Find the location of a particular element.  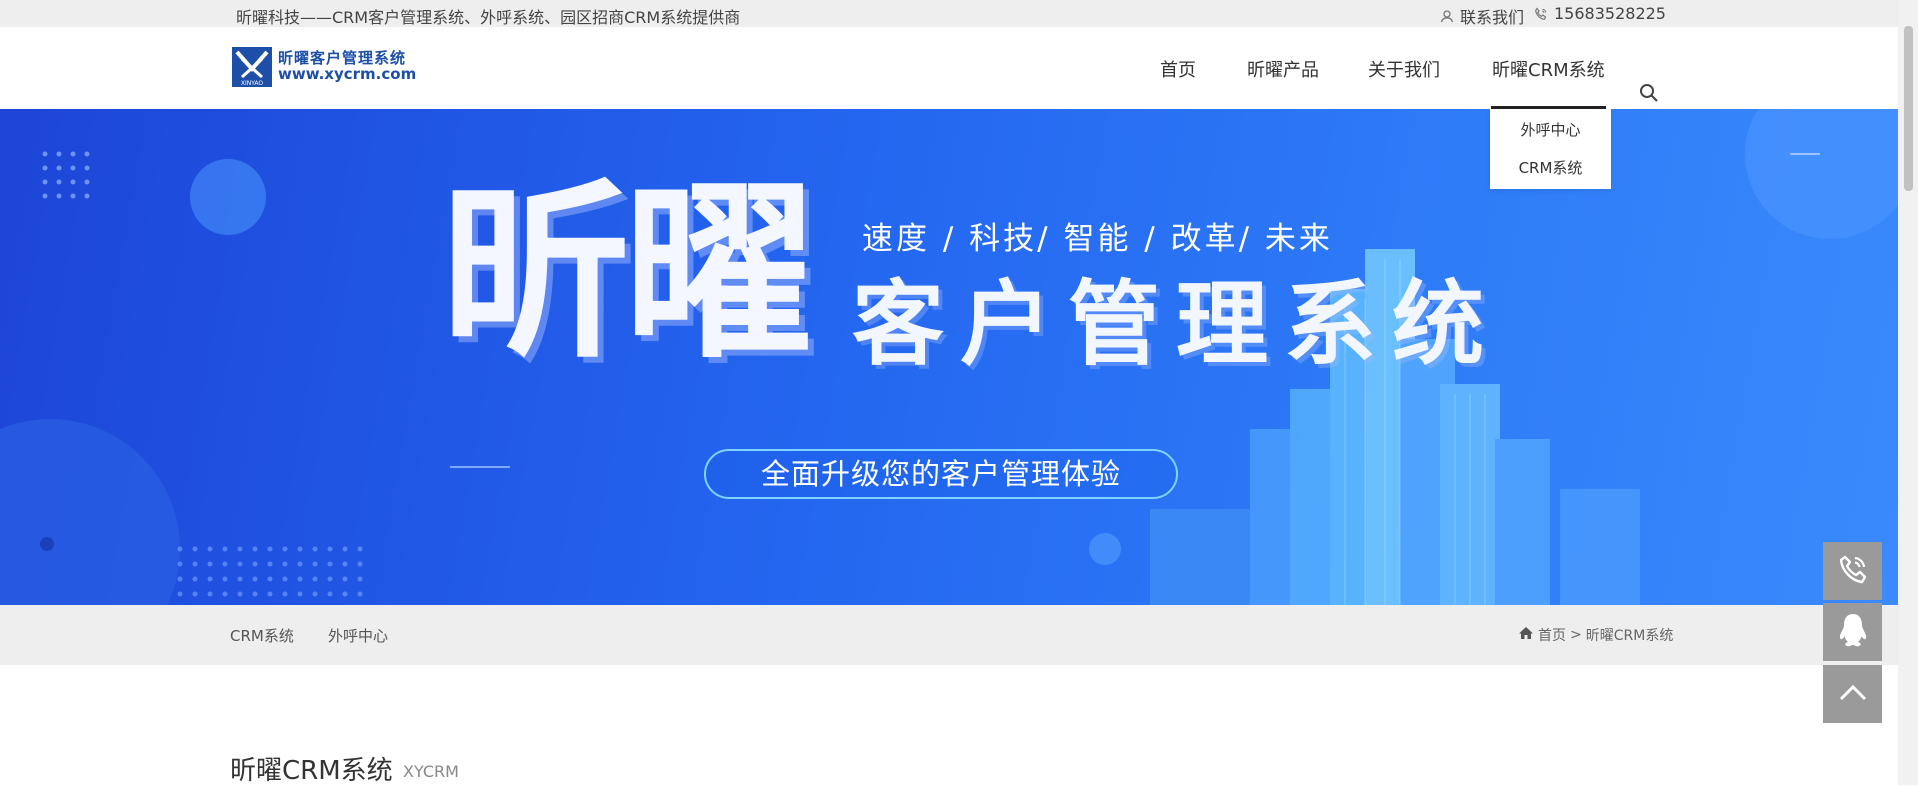

phone-link: 15683528225 is located at coordinates (1600, 13).